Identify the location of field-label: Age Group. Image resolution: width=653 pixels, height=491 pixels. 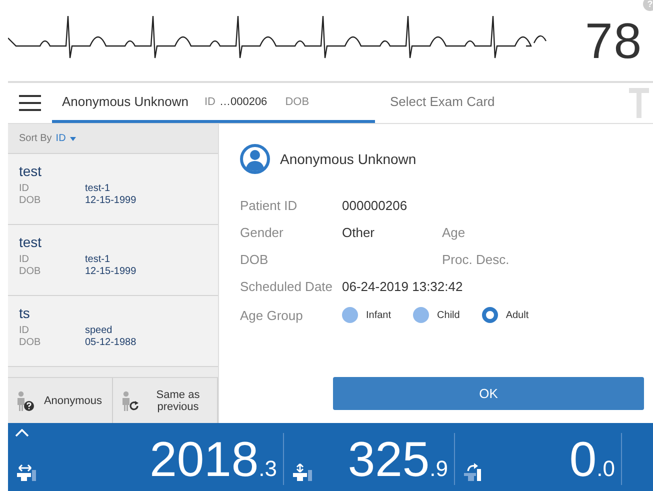
(272, 315).